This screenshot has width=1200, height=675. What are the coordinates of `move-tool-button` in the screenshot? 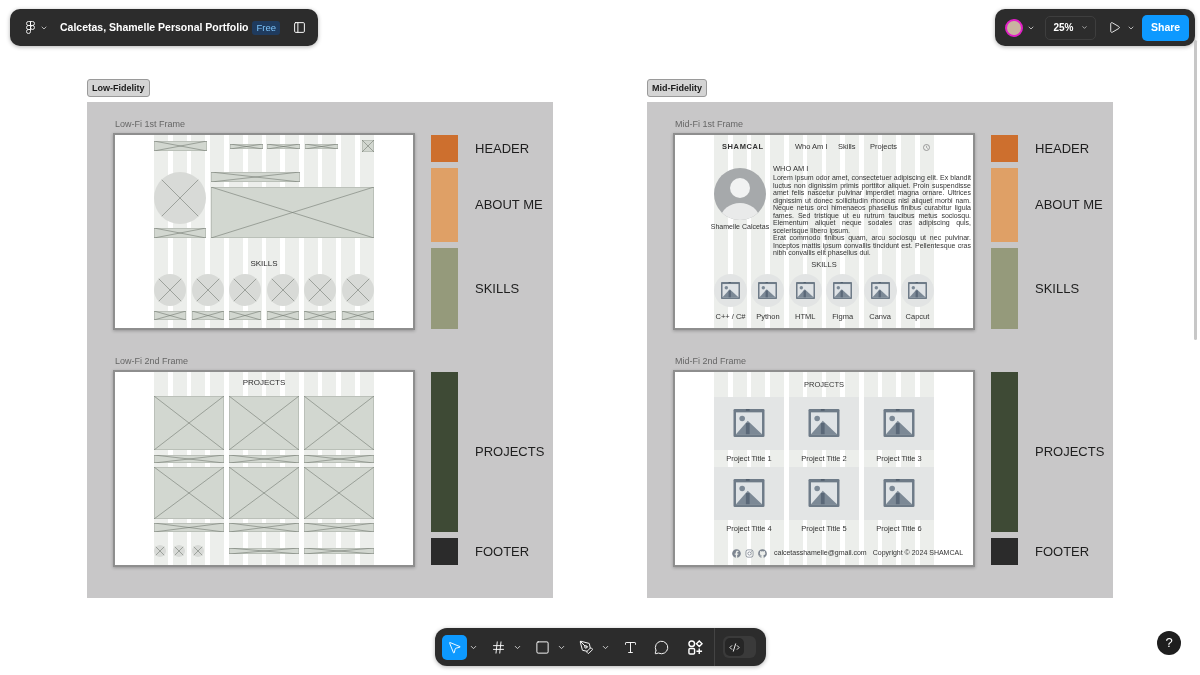 It's located at (454, 647).